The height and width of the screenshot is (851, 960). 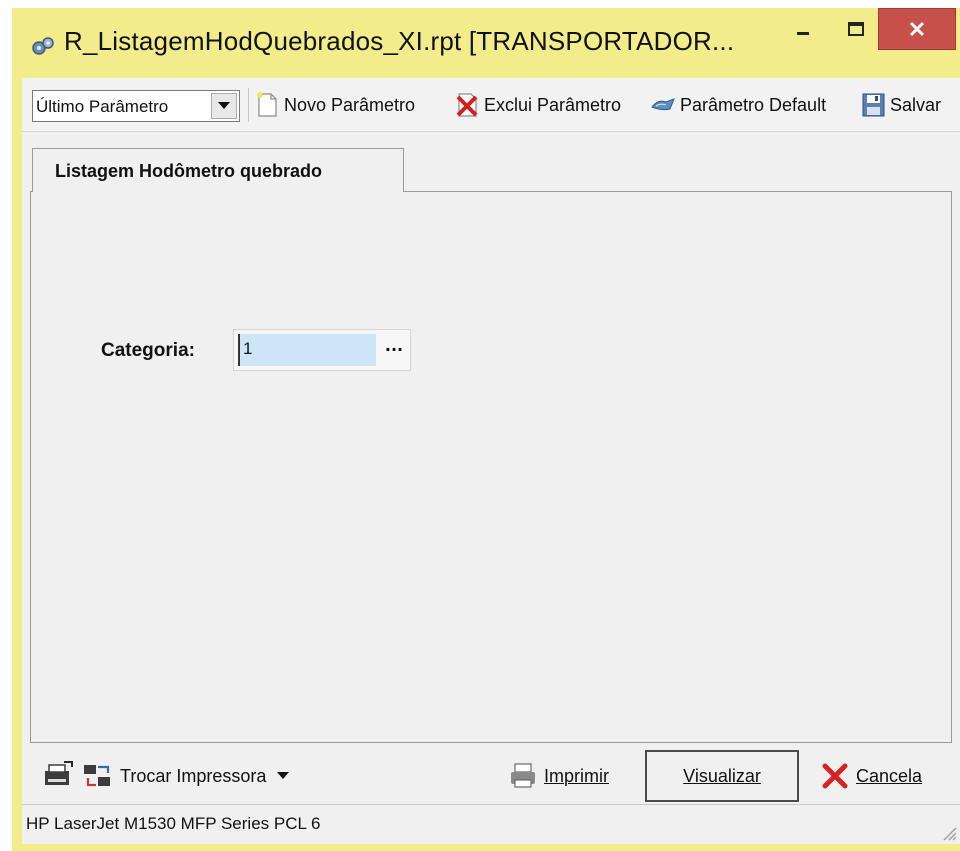 I want to click on categoria-label: Categoria:, so click(x=148, y=350).